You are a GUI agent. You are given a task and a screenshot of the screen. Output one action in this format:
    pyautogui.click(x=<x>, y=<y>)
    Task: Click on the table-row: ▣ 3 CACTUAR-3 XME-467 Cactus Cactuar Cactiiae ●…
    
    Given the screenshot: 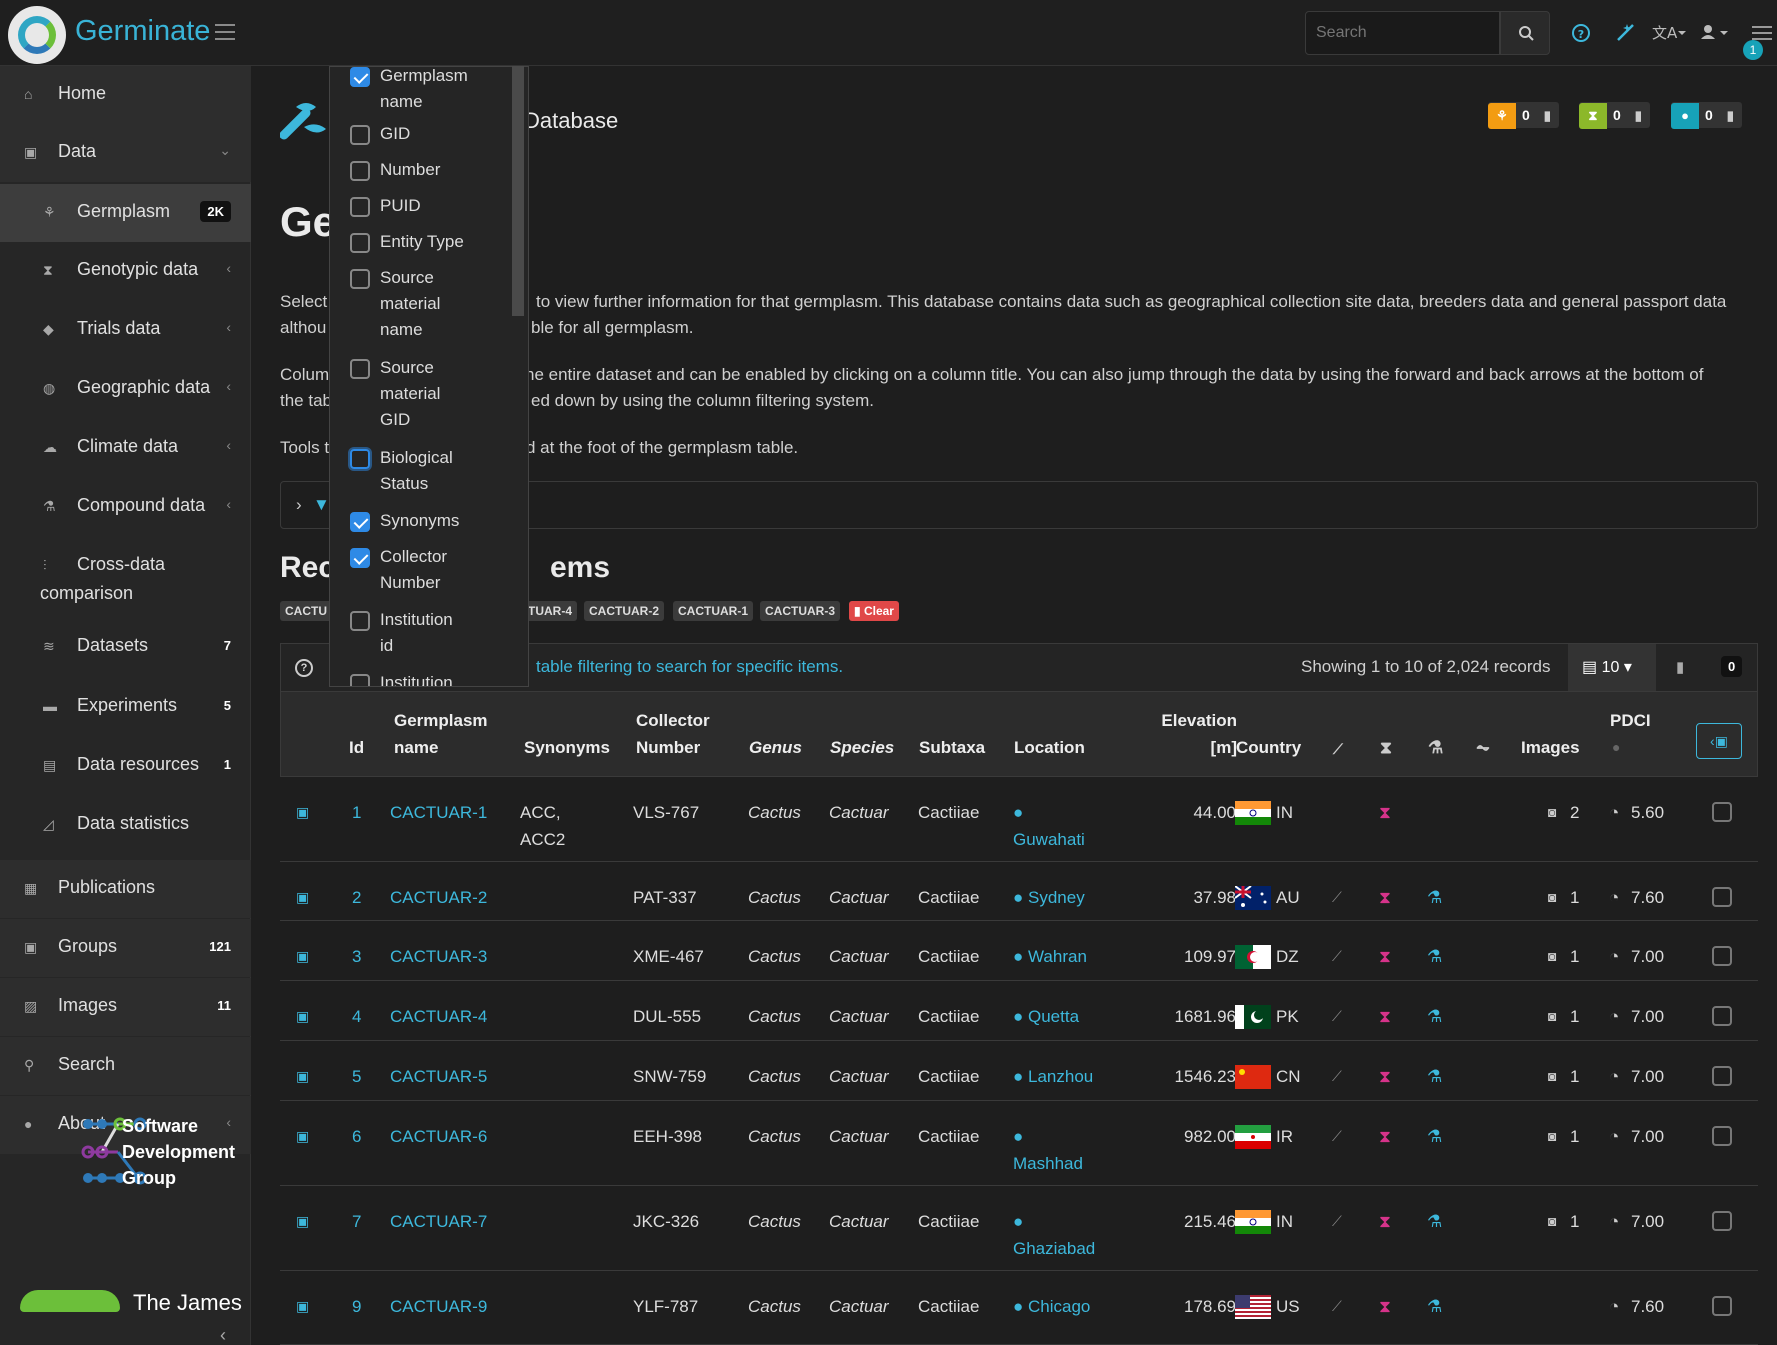 What is the action you would take?
    pyautogui.click(x=1019, y=951)
    